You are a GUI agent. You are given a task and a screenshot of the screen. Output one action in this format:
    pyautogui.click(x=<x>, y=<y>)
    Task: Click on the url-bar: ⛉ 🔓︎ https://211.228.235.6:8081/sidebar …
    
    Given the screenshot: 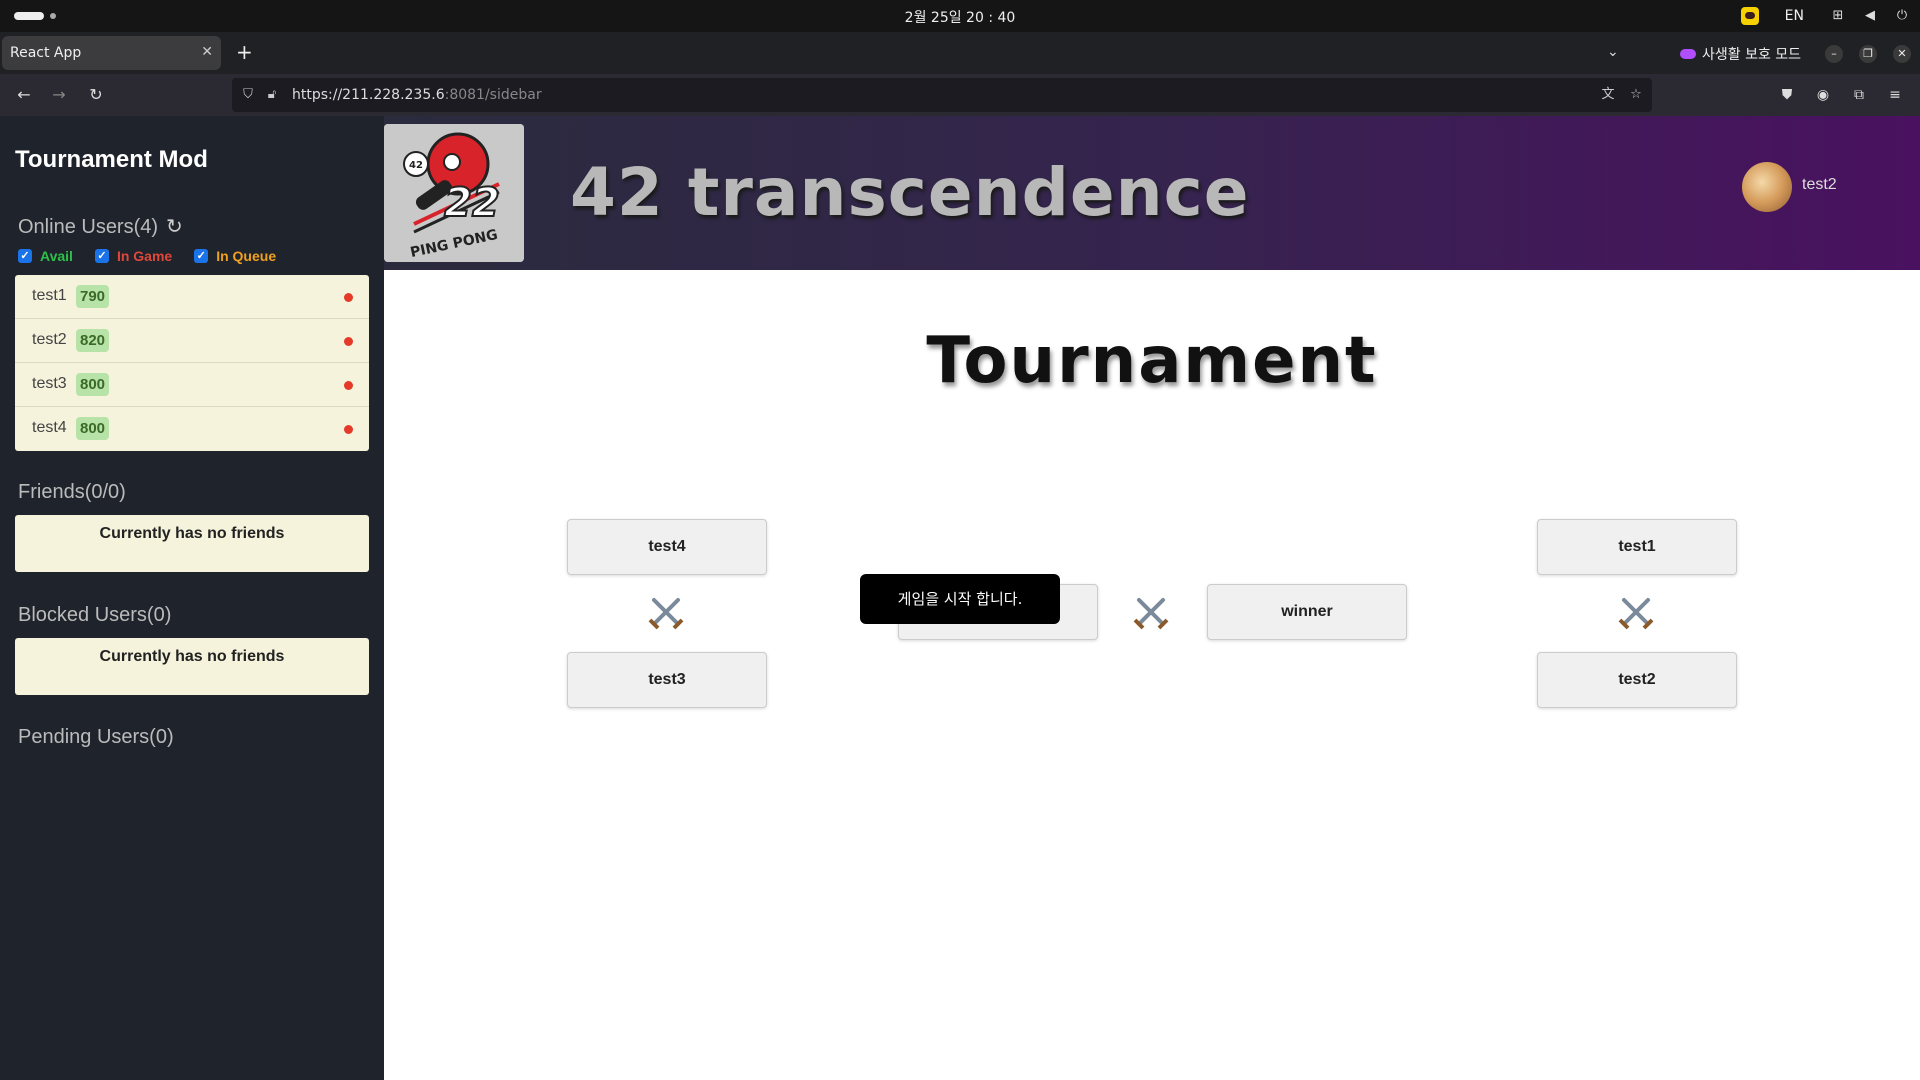 What is the action you would take?
    pyautogui.click(x=942, y=95)
    